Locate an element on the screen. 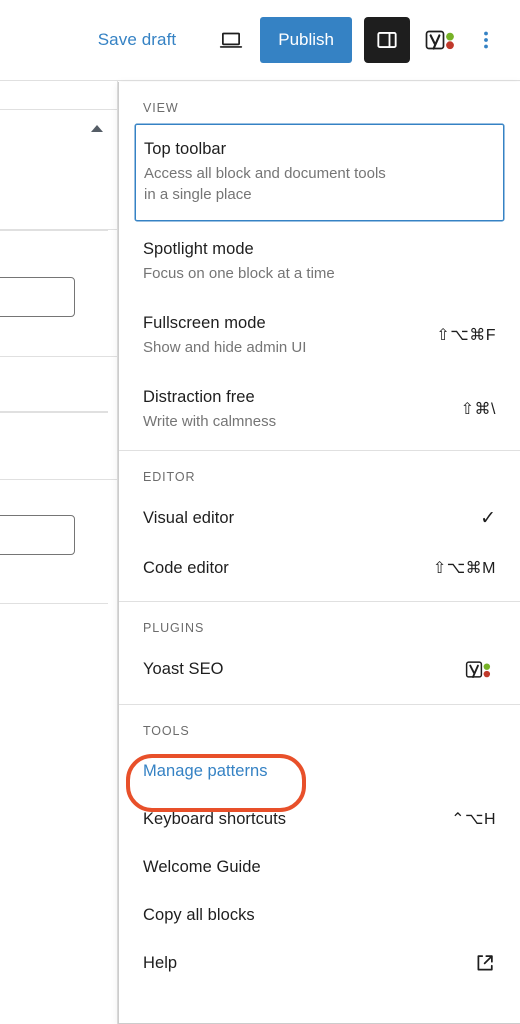  menu-item-description: Write with calmness is located at coordinates (210, 421).